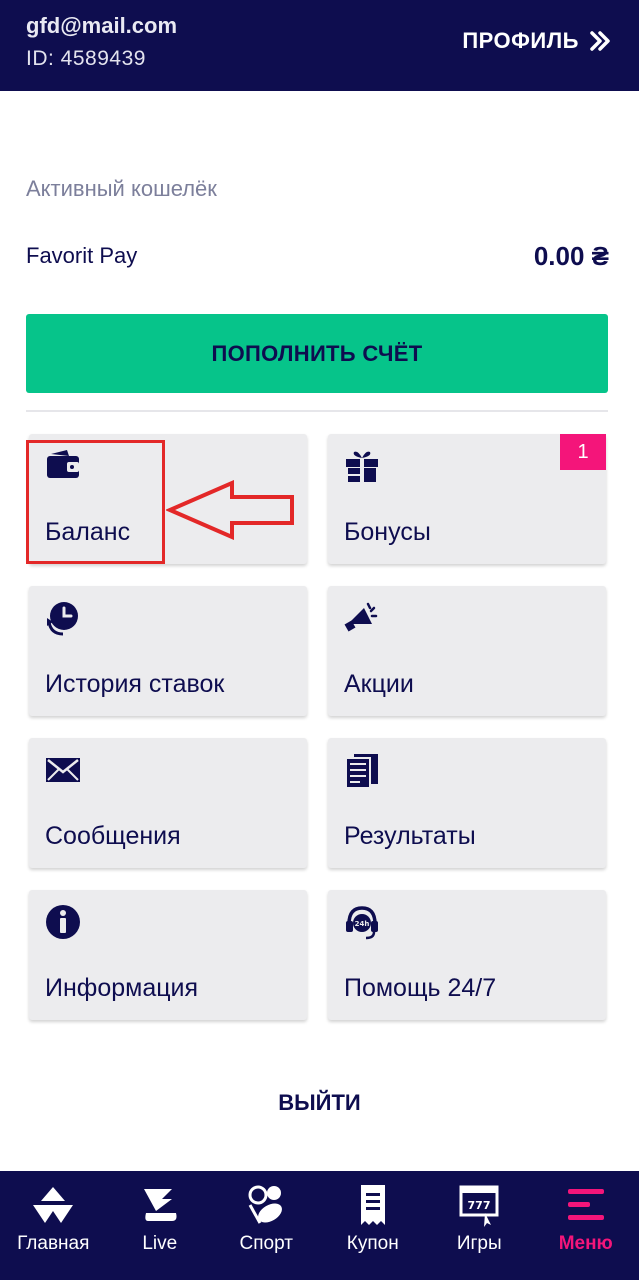 The width and height of the screenshot is (639, 1280). Describe the element at coordinates (362, 466) in the screenshot. I see `gift-icon` at that location.